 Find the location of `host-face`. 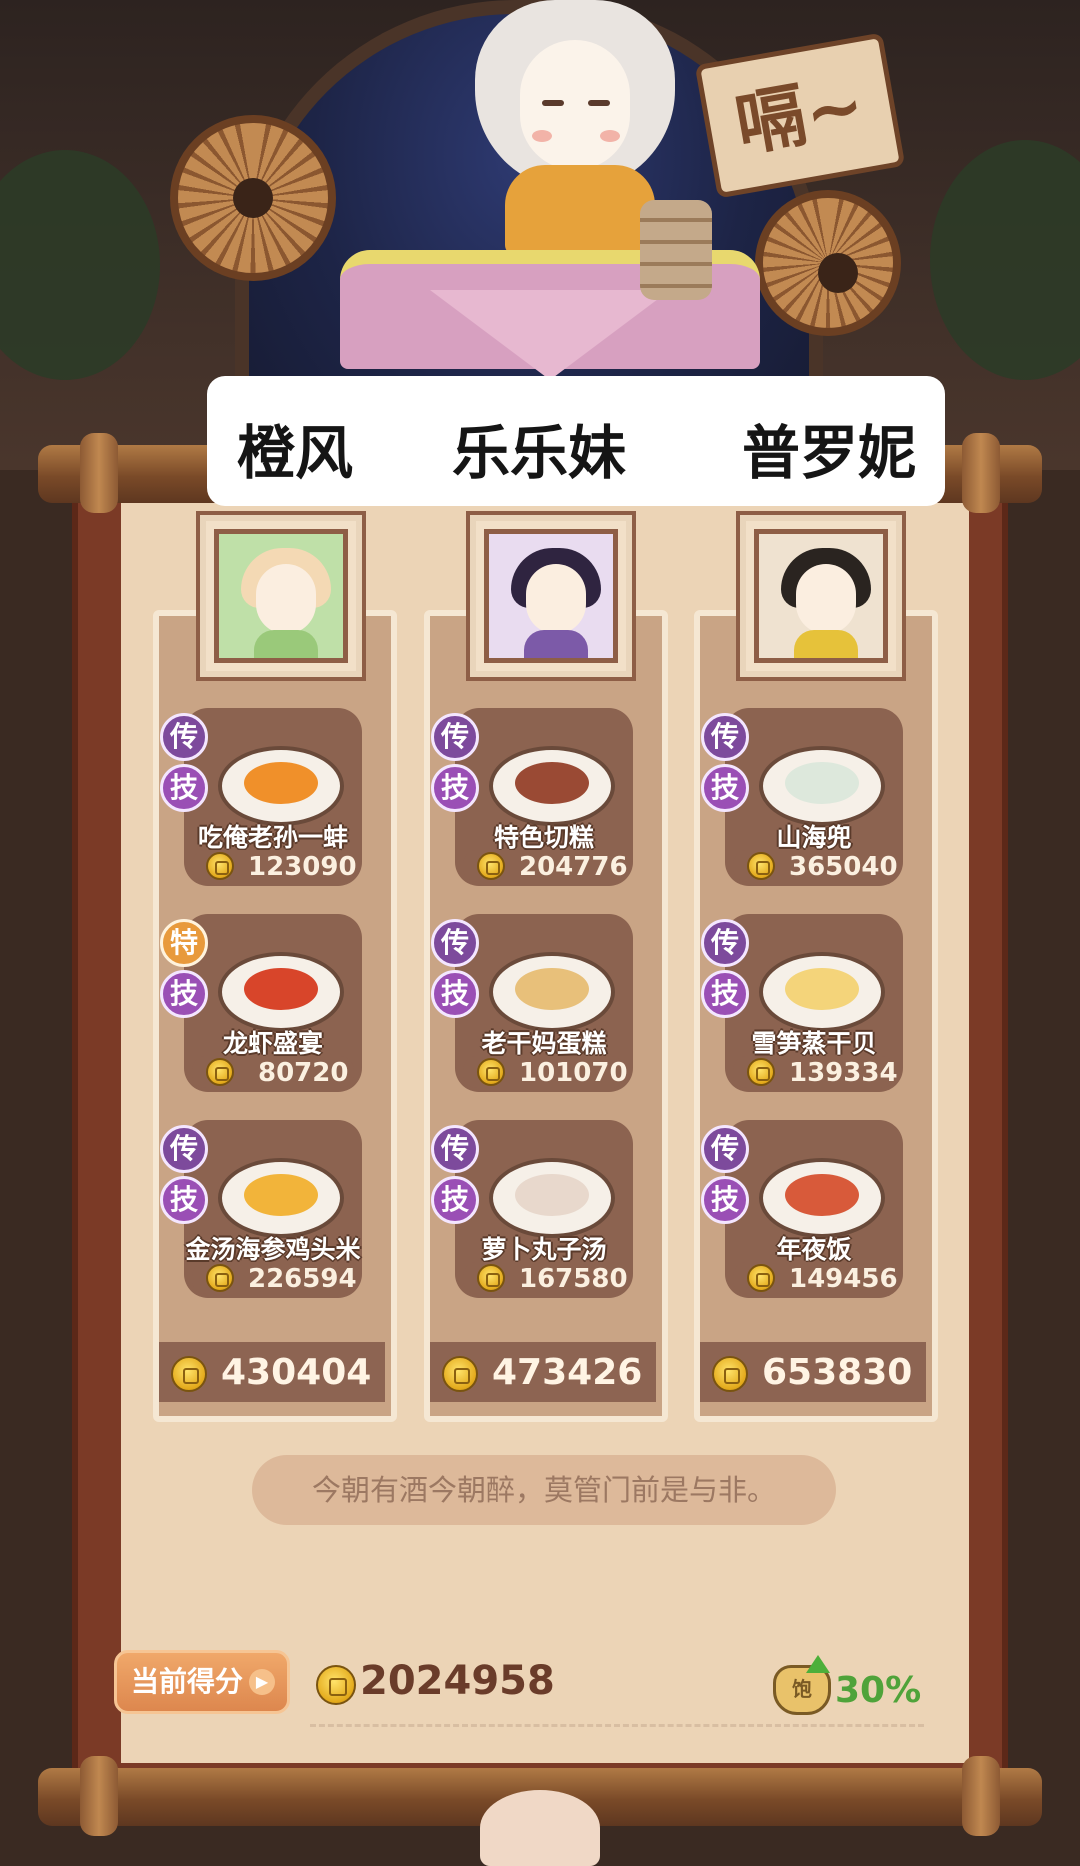

host-face is located at coordinates (575, 105).